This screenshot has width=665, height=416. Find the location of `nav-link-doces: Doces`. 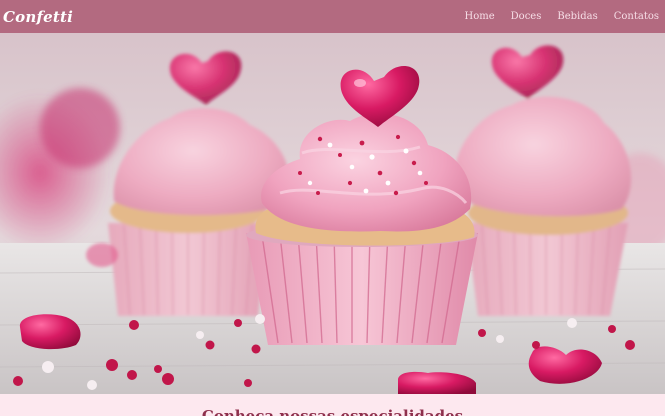

nav-link-doces: Doces is located at coordinates (526, 16).